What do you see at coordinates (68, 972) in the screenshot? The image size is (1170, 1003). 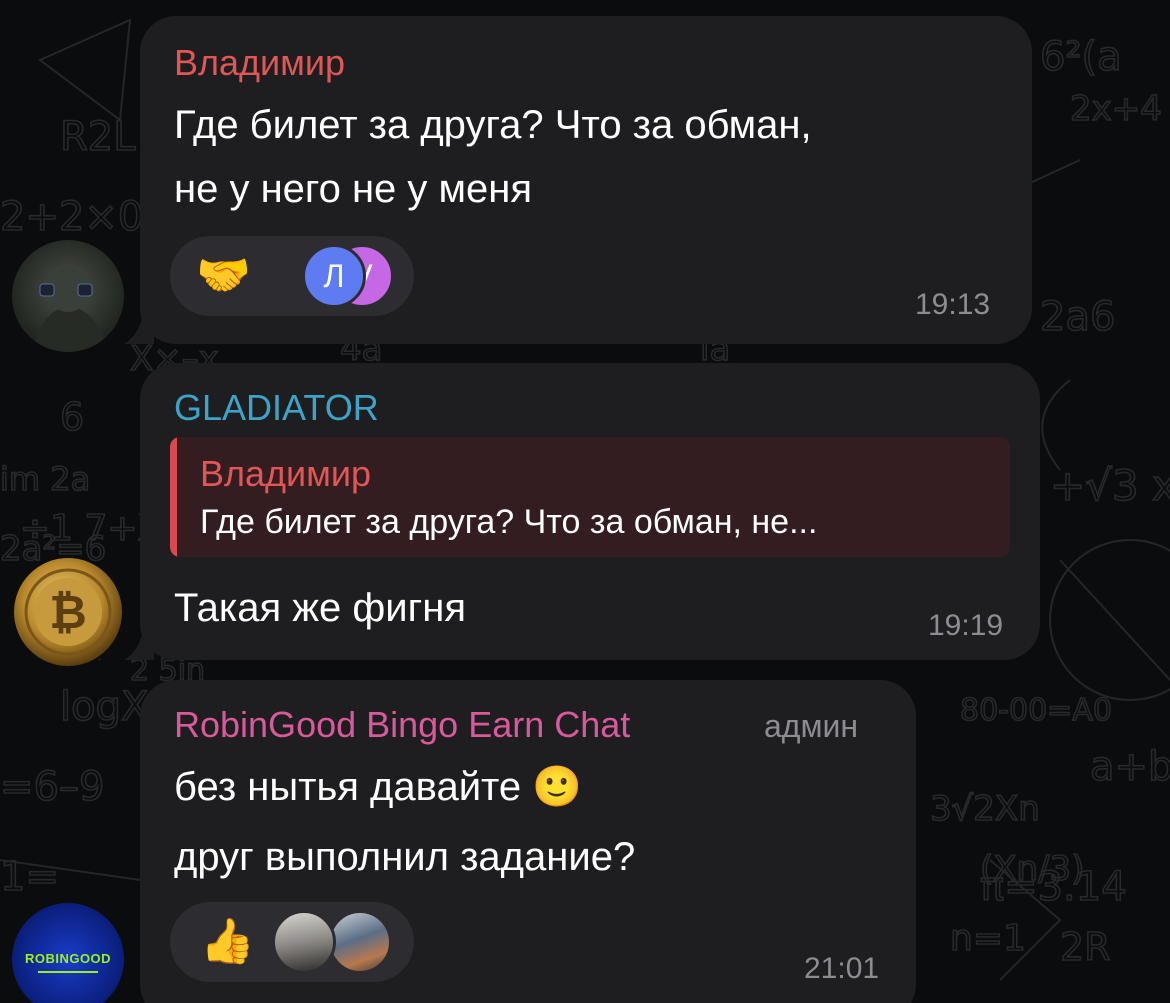 I see `arrow-icon` at bounding box center [68, 972].